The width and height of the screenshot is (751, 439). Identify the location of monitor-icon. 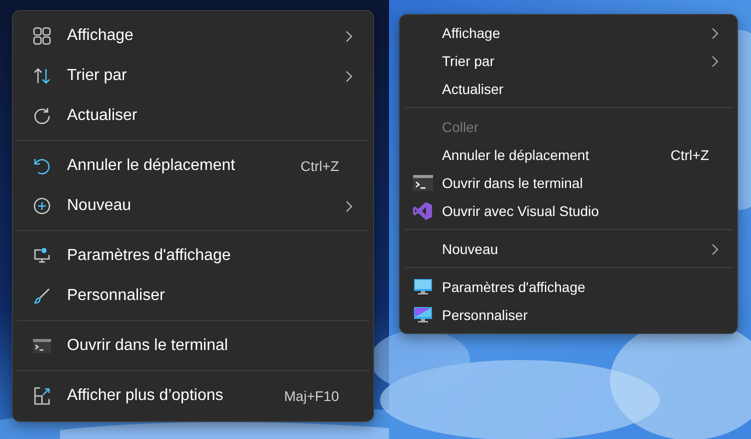
(423, 287).